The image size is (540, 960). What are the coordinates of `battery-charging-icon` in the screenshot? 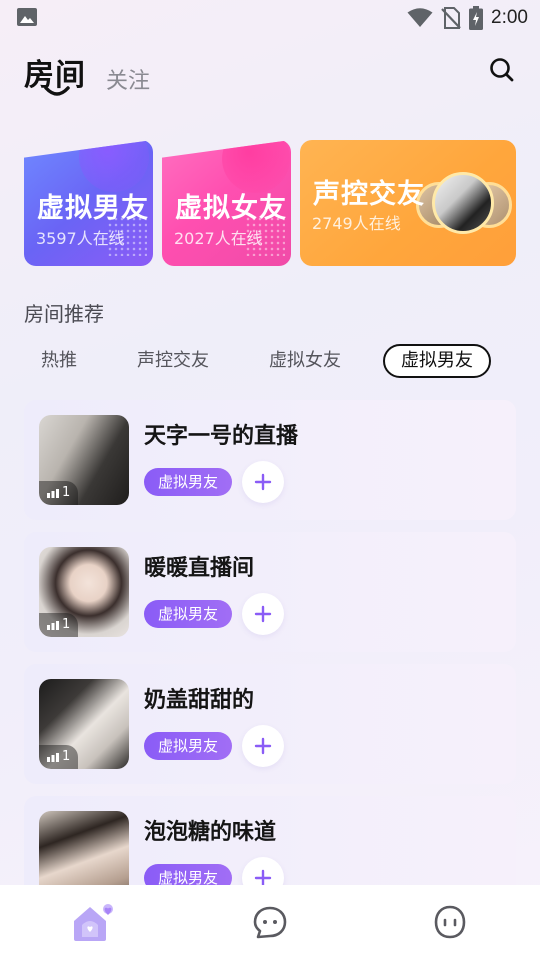 It's located at (476, 18).